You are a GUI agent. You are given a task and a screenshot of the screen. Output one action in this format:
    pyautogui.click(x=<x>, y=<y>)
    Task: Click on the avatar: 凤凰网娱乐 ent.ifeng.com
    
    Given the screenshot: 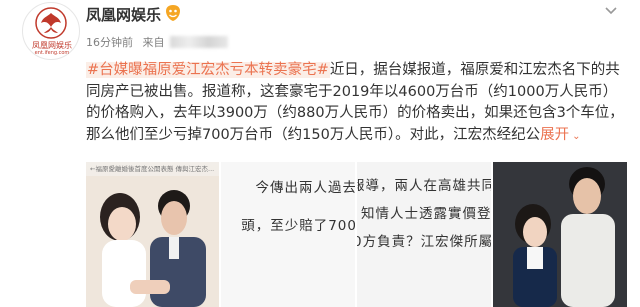 What is the action you would take?
    pyautogui.click(x=51, y=31)
    